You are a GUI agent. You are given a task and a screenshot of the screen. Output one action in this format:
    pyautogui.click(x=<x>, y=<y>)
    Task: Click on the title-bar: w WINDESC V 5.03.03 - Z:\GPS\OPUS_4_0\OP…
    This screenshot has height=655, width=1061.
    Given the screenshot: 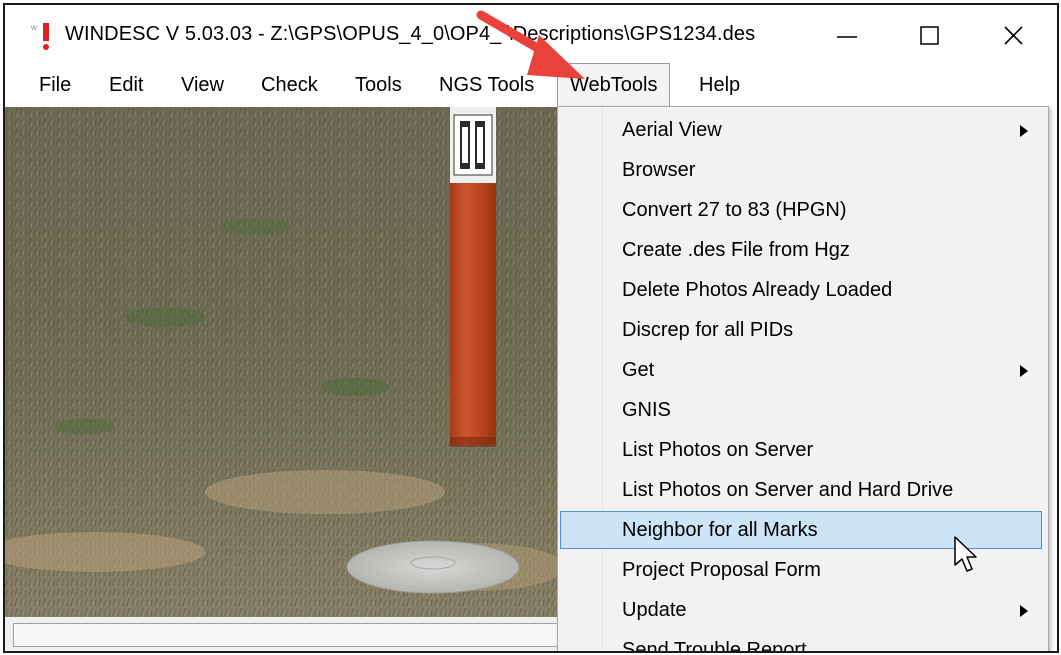 What is the action you would take?
    pyautogui.click(x=531, y=34)
    